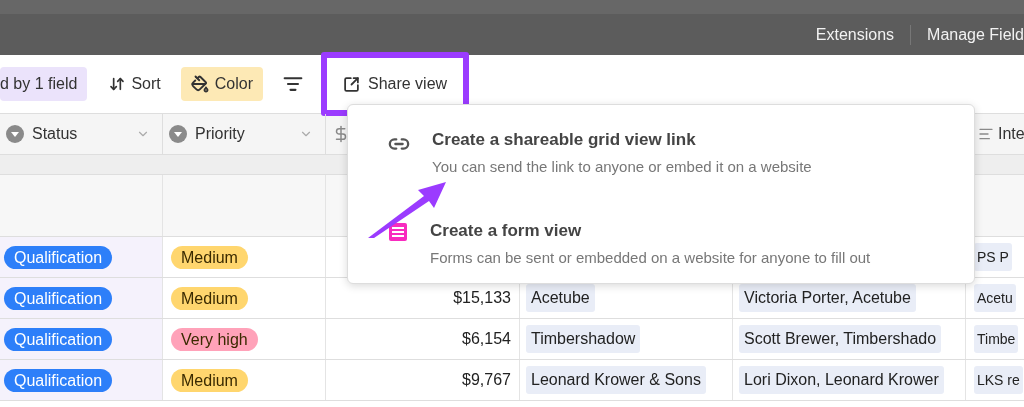 This screenshot has width=1024, height=407. Describe the element at coordinates (993, 257) in the screenshot. I see `record-chip: PS P` at that location.